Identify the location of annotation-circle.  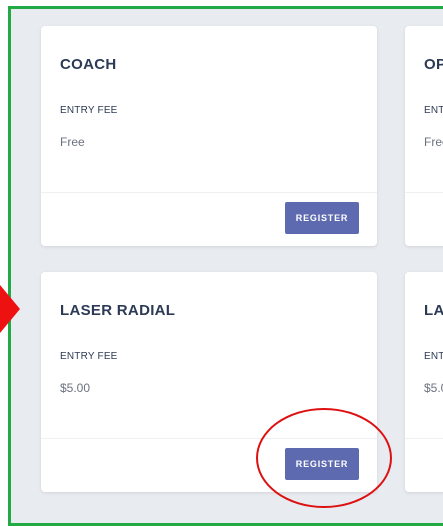
(324, 458).